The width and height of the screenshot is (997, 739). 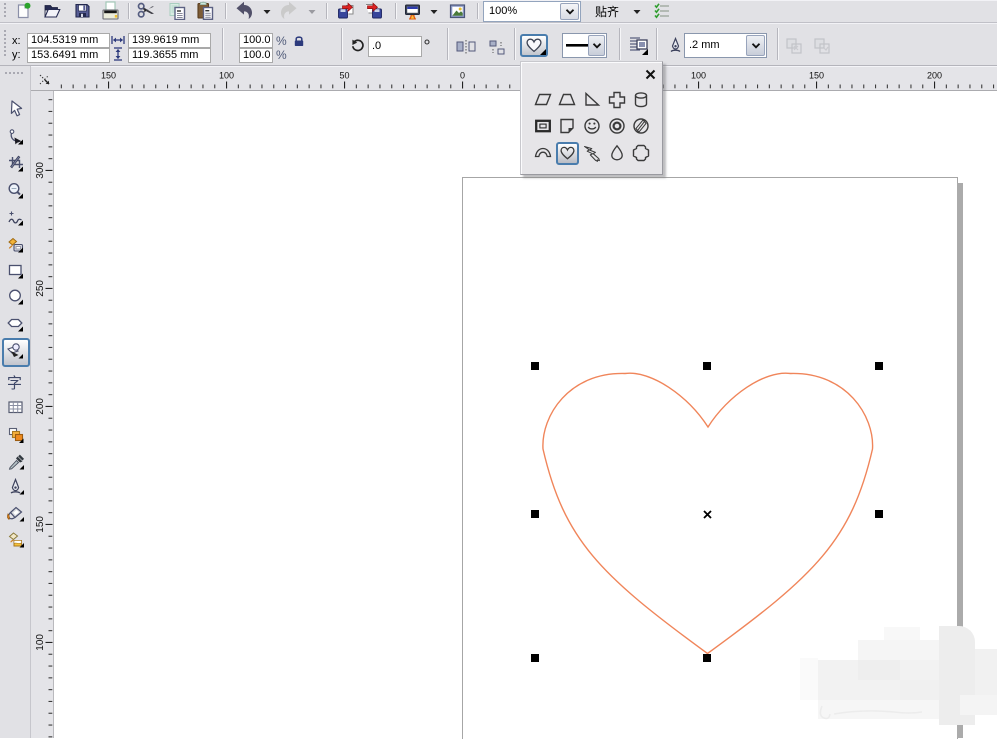 What do you see at coordinates (344, 76) in the screenshot?
I see `svg-text: 50` at bounding box center [344, 76].